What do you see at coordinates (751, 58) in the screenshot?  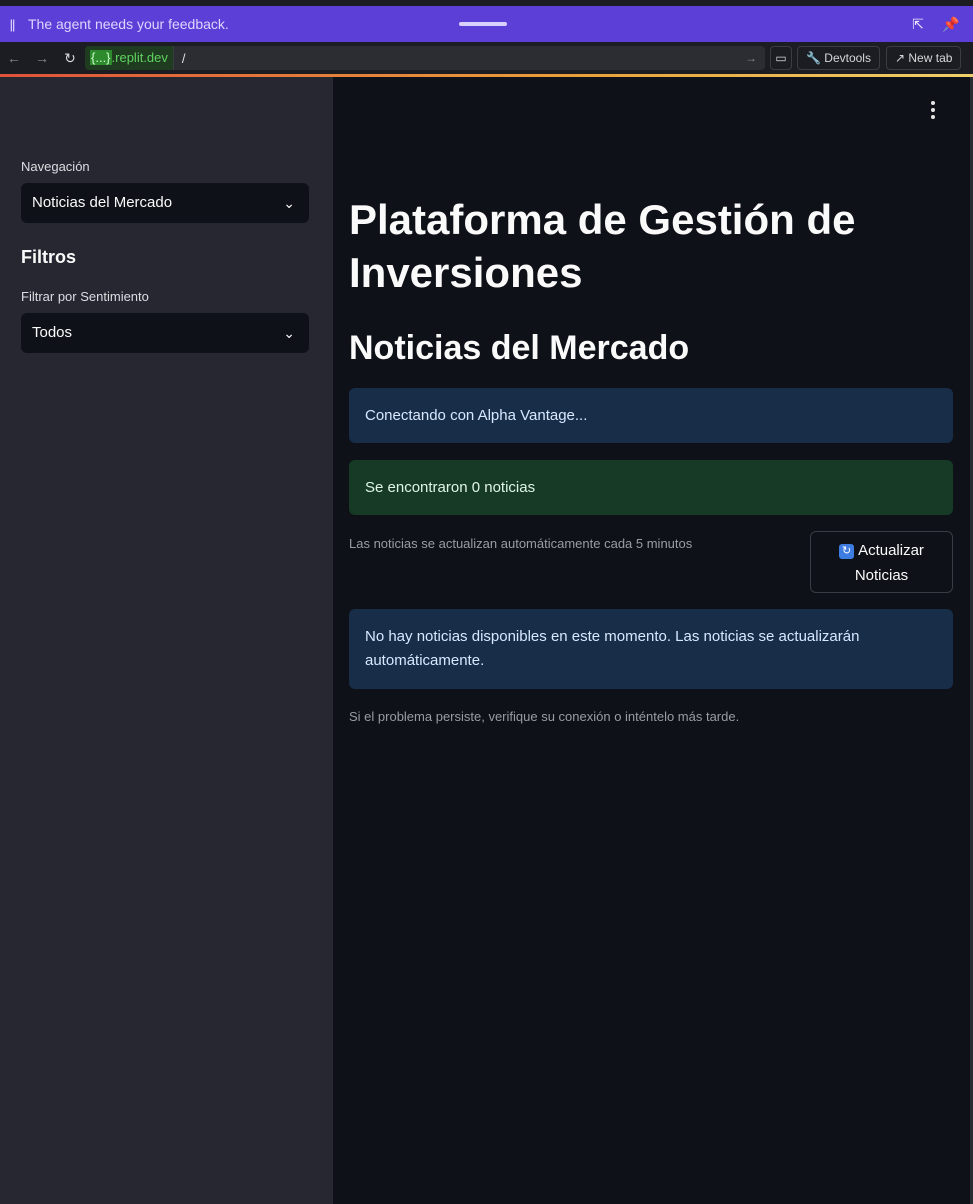 I see `go-arrow-icon: →` at bounding box center [751, 58].